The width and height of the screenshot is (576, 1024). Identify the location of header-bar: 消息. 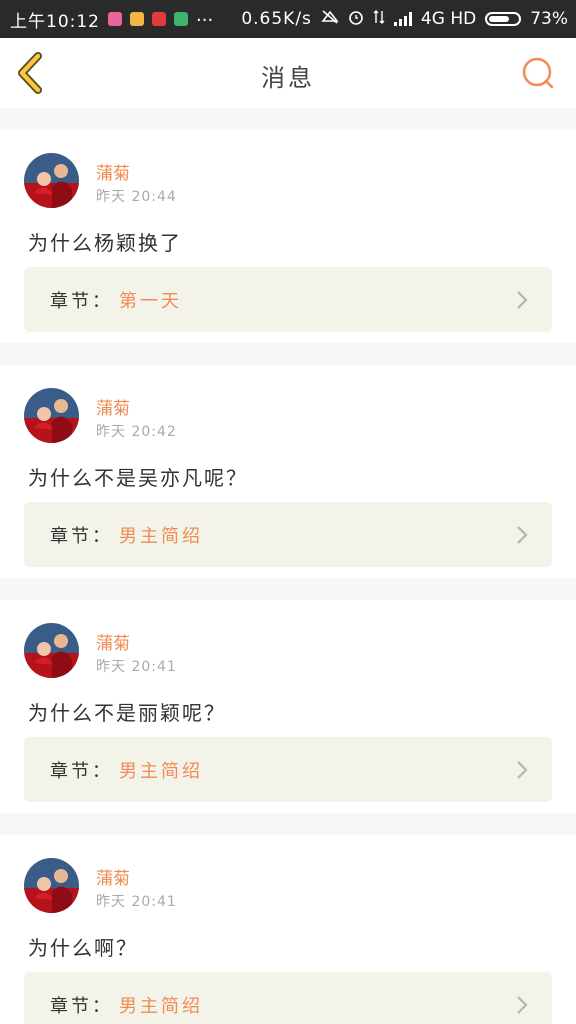
(288, 73).